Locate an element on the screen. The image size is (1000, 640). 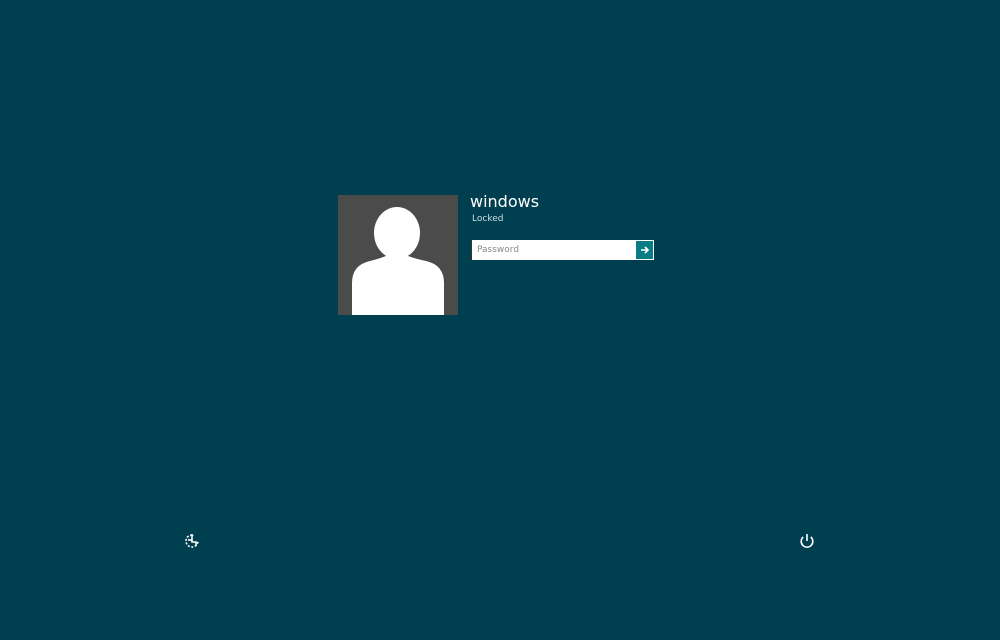
power-button is located at coordinates (807, 541).